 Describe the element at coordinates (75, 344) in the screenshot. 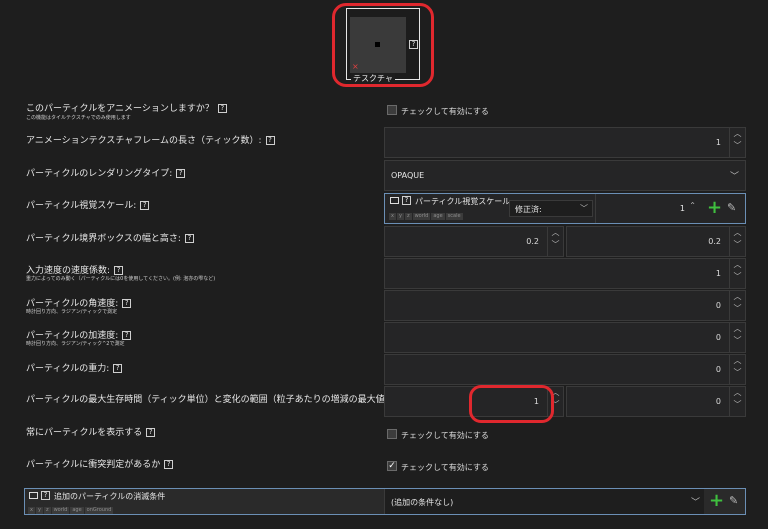

I see `sub-accel: 時計回り方向、ラジアン/ティック^2で測定` at that location.